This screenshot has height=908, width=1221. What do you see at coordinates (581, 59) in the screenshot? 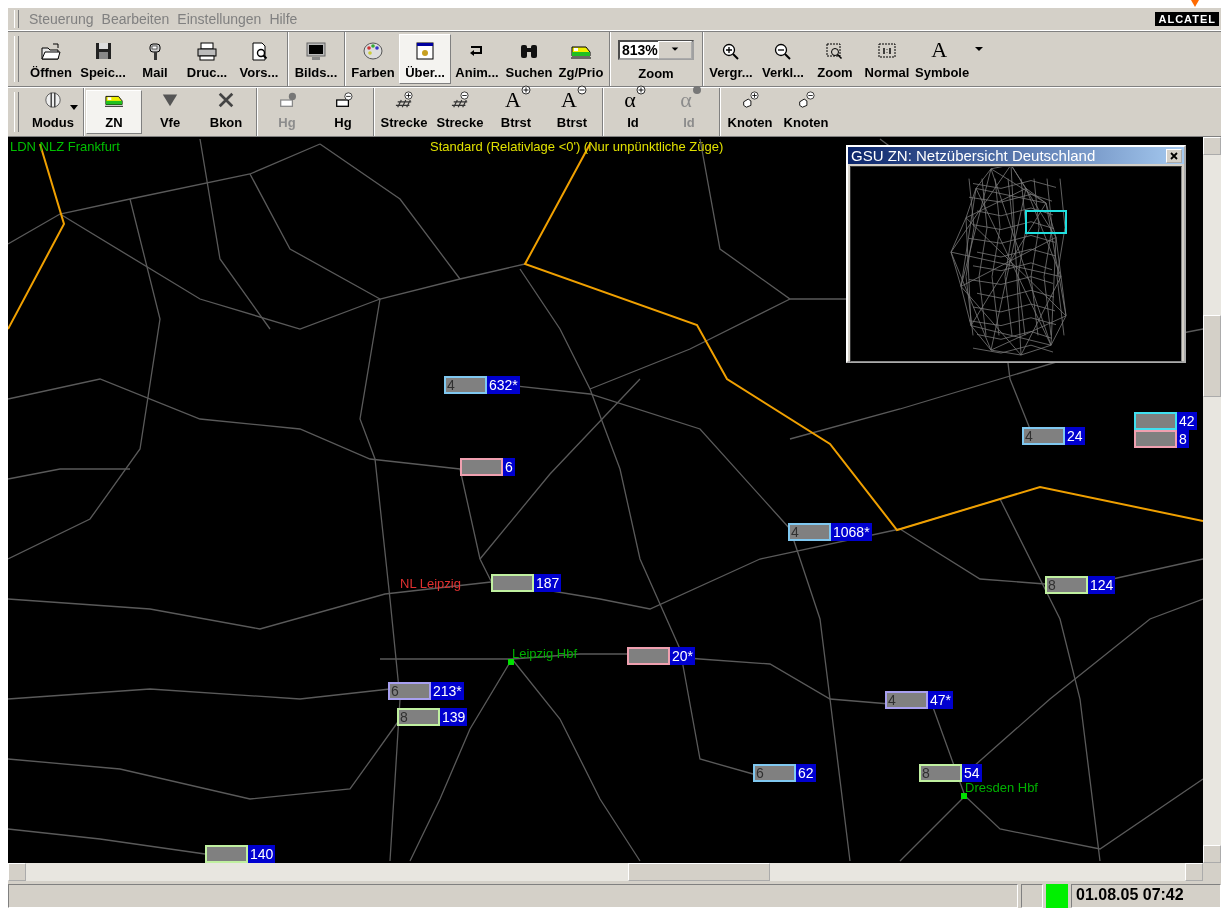
I see `toolbar-button: Zg/Prio` at bounding box center [581, 59].